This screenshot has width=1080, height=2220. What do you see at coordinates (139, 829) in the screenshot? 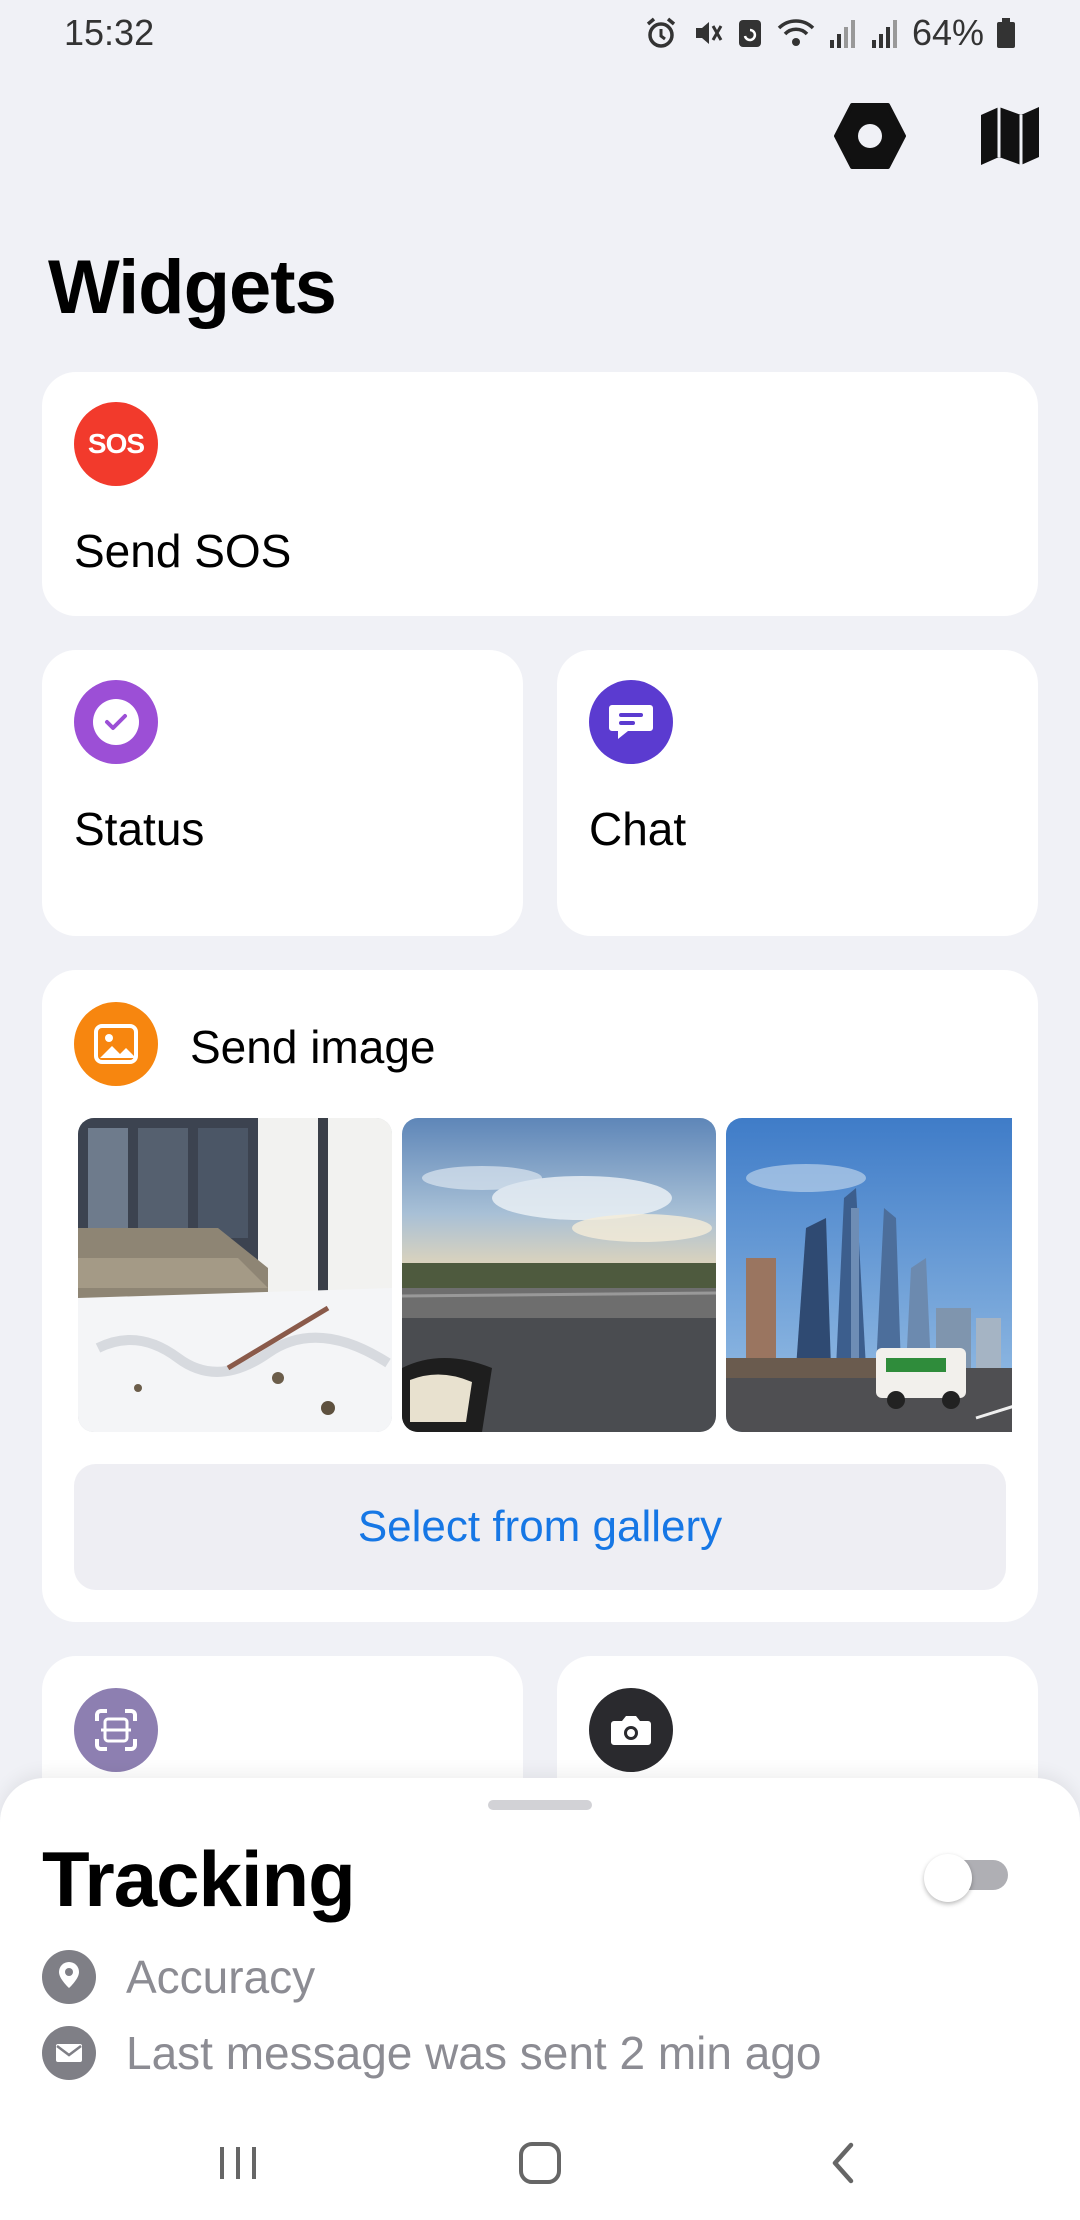
I see `status-label: Status` at bounding box center [139, 829].